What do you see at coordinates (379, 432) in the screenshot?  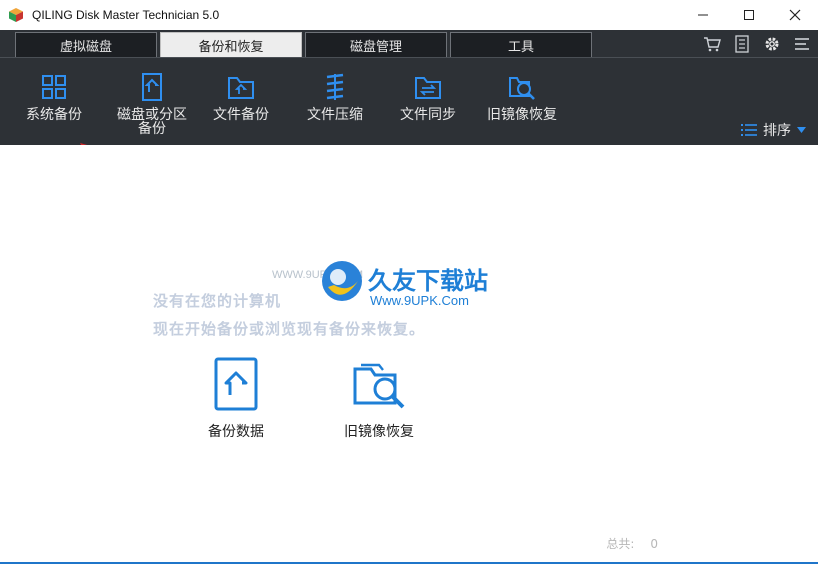 I see `old-image-restore-label: 旧镜像恢复` at bounding box center [379, 432].